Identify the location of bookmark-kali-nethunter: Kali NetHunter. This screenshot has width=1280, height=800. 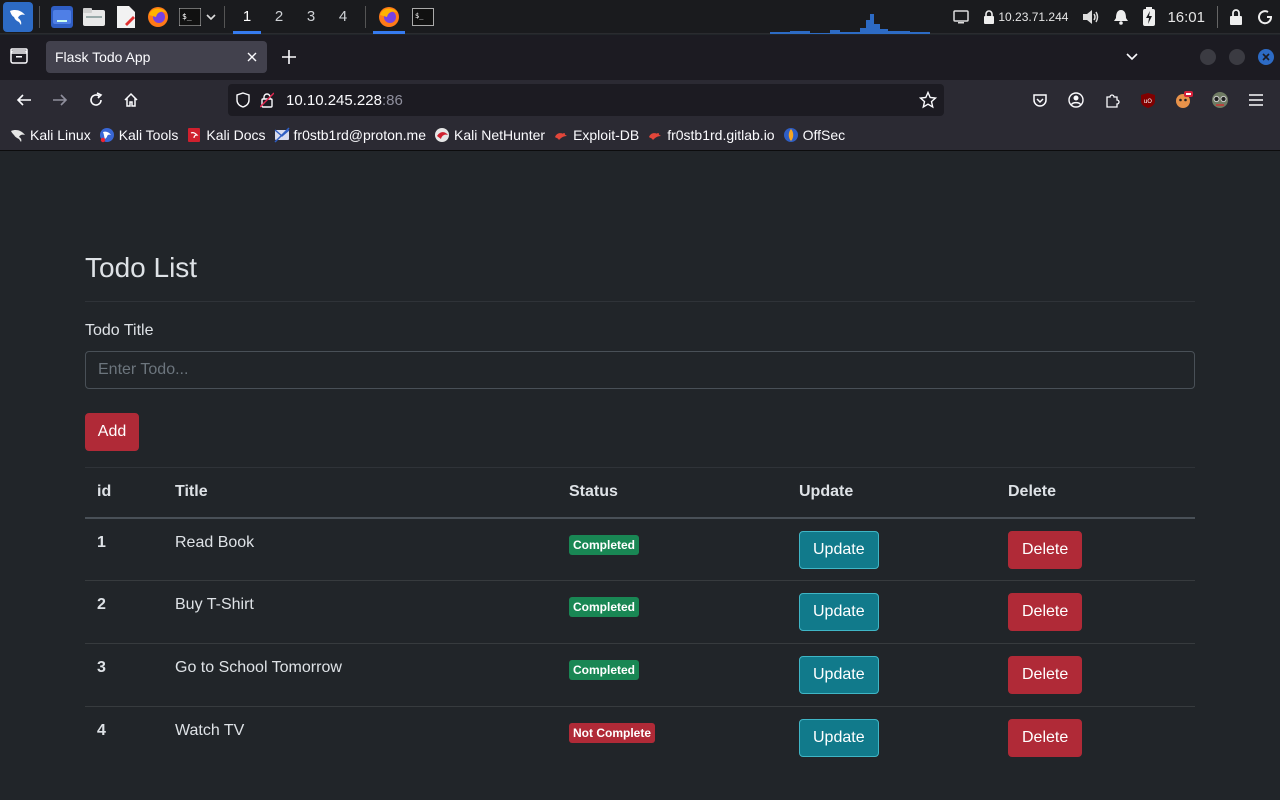
(489, 135).